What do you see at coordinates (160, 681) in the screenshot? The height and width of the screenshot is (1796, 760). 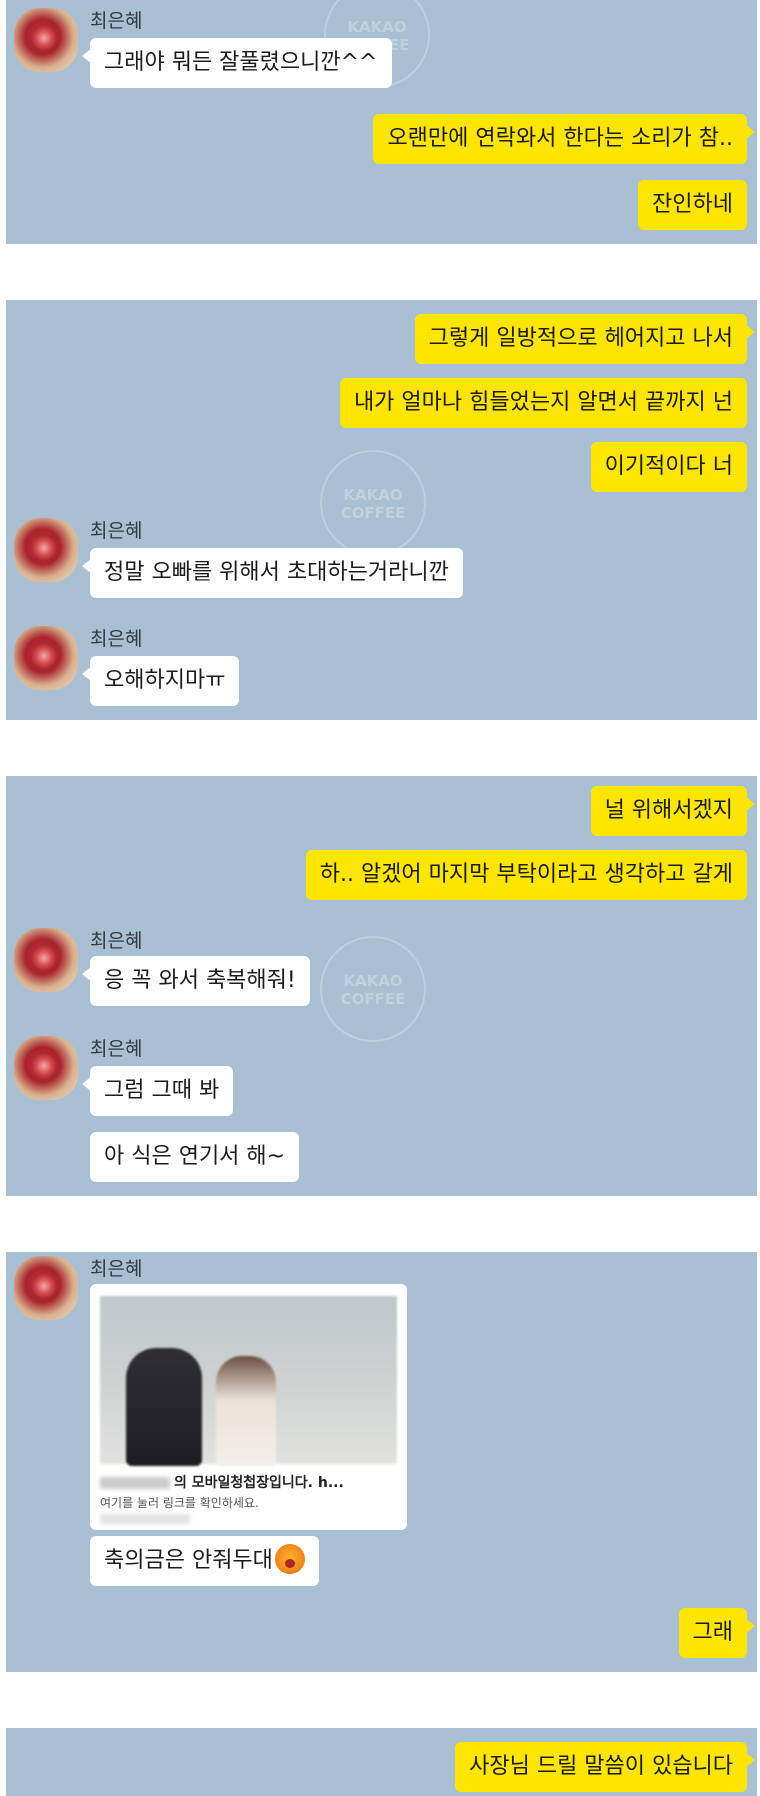 I see `message-bubble: 오해하지마ㅠ` at bounding box center [160, 681].